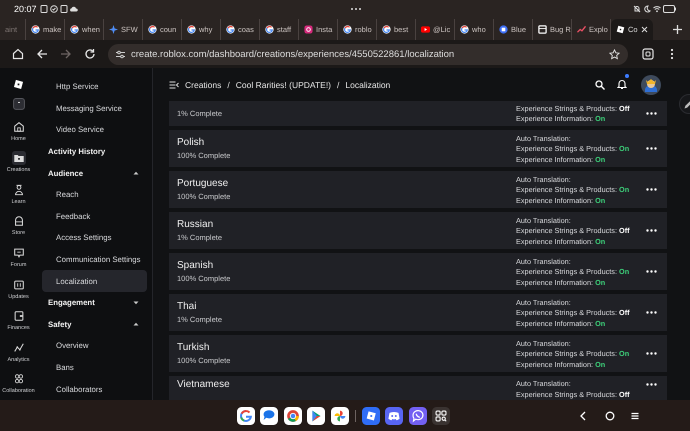  I want to click on wallet-icon, so click(18, 316).